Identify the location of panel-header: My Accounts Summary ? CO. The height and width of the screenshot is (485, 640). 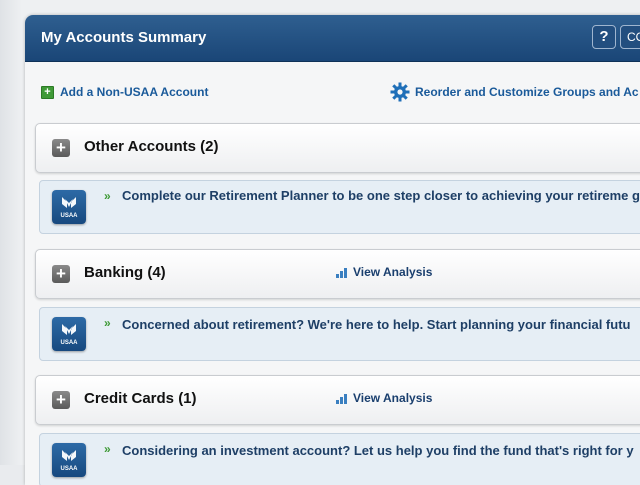
(332, 38).